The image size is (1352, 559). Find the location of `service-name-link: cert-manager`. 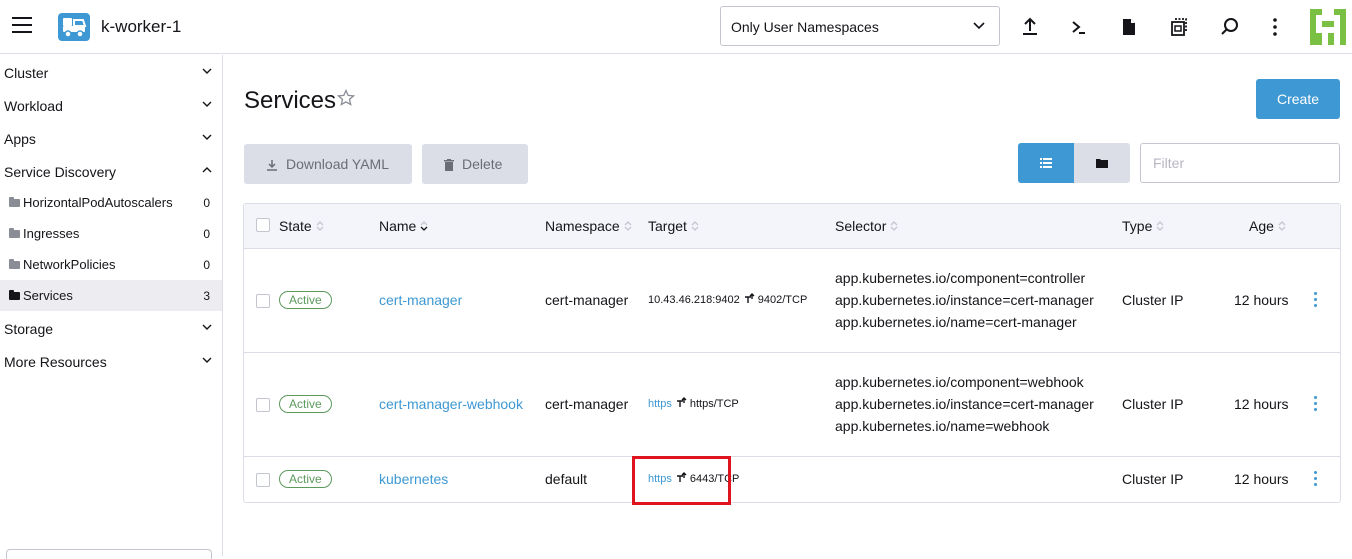

service-name-link: cert-manager is located at coordinates (420, 300).